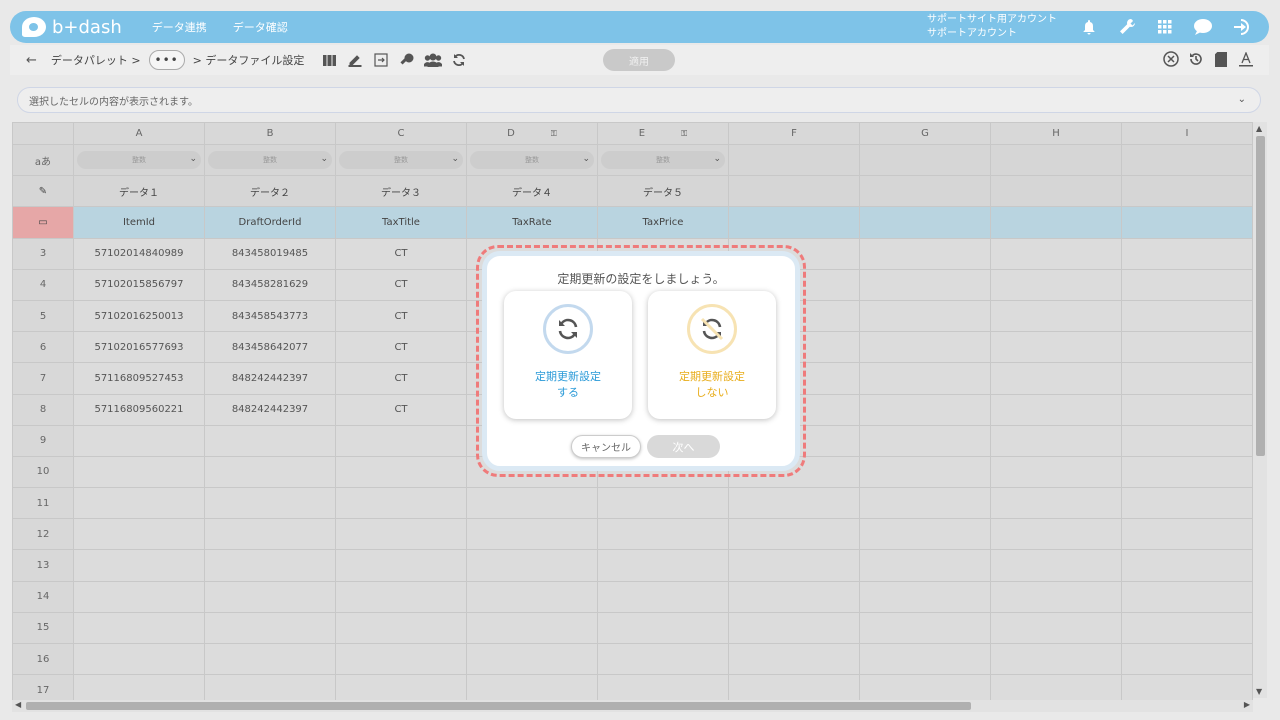  What do you see at coordinates (31, 60) in the screenshot?
I see `back-arrow-icon: ←` at bounding box center [31, 60].